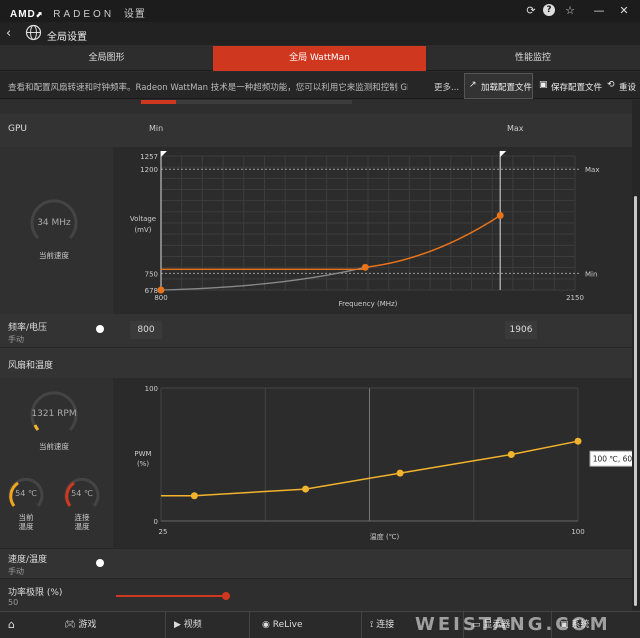 Image resolution: width=640 pixels, height=638 pixels. Describe the element at coordinates (28, 328) in the screenshot. I see `freq-voltage-title: 频率/电压` at that location.